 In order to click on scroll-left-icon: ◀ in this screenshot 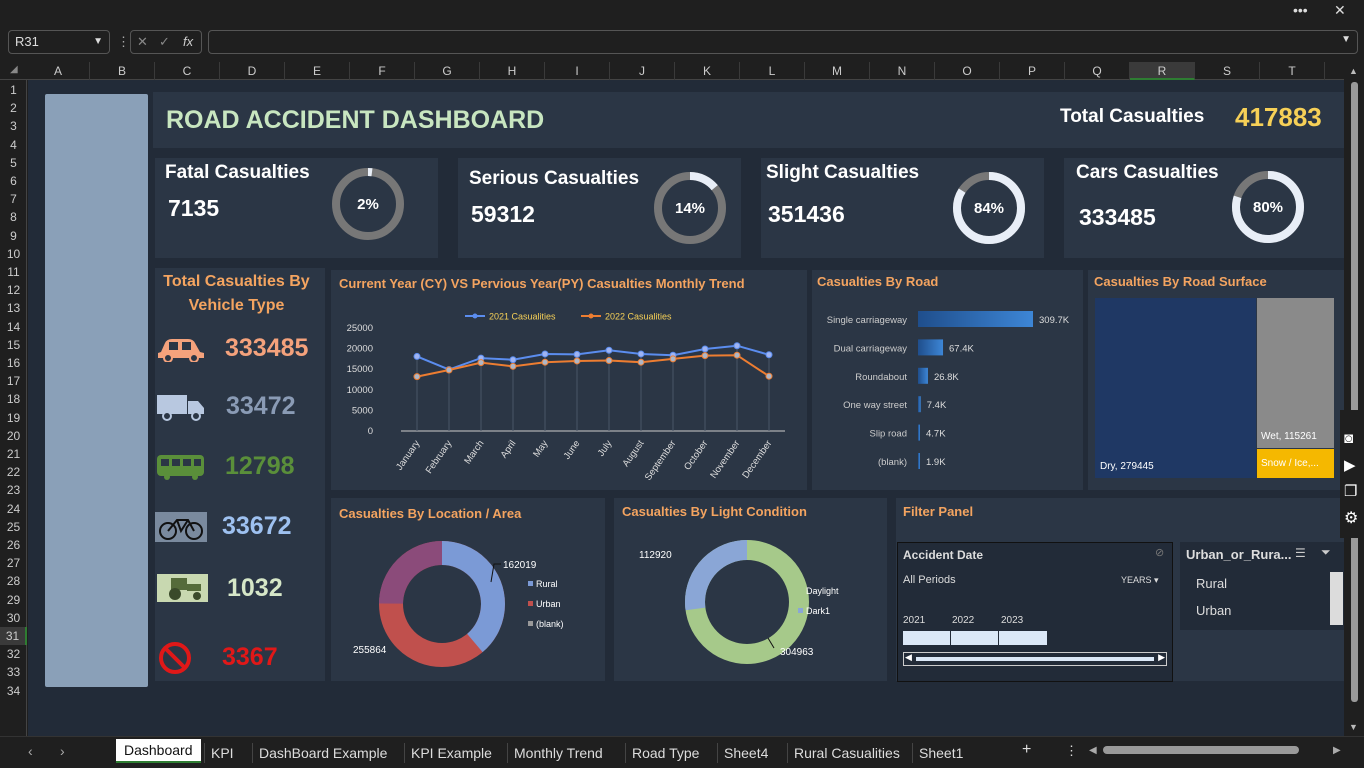, I will do `click(908, 657)`.